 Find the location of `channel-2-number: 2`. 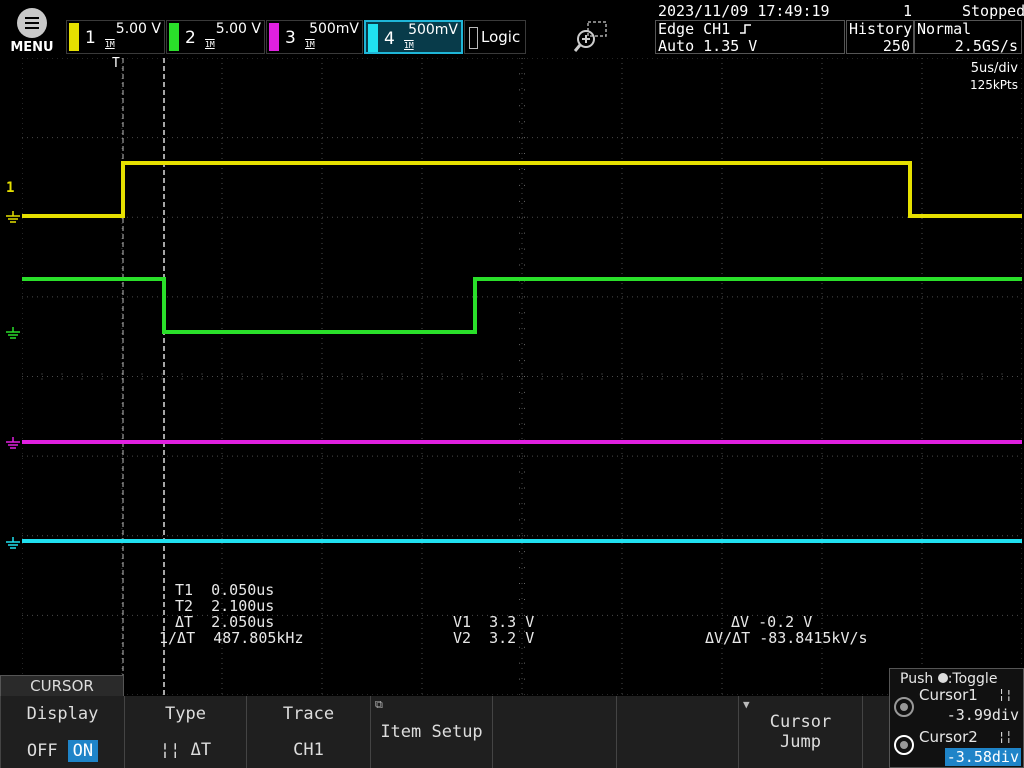

channel-2-number: 2 is located at coordinates (190, 38).